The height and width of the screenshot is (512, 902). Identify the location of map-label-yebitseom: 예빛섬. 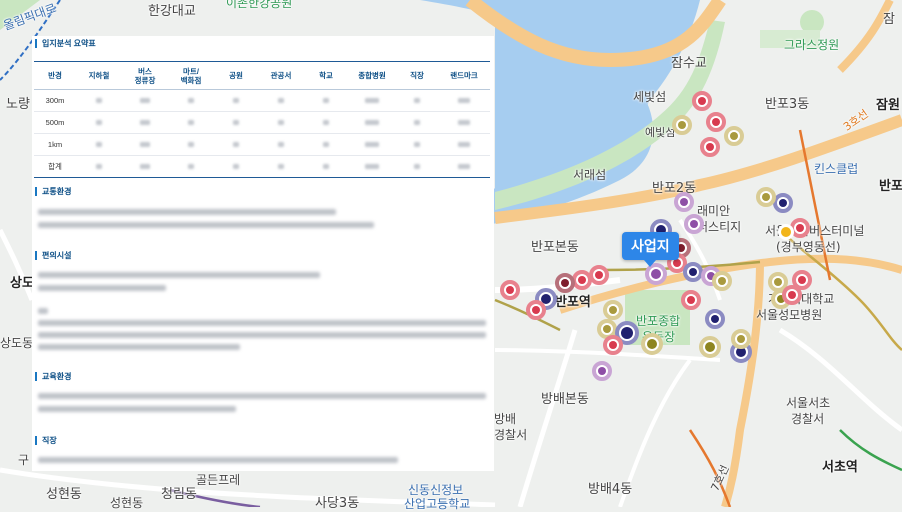
(660, 132).